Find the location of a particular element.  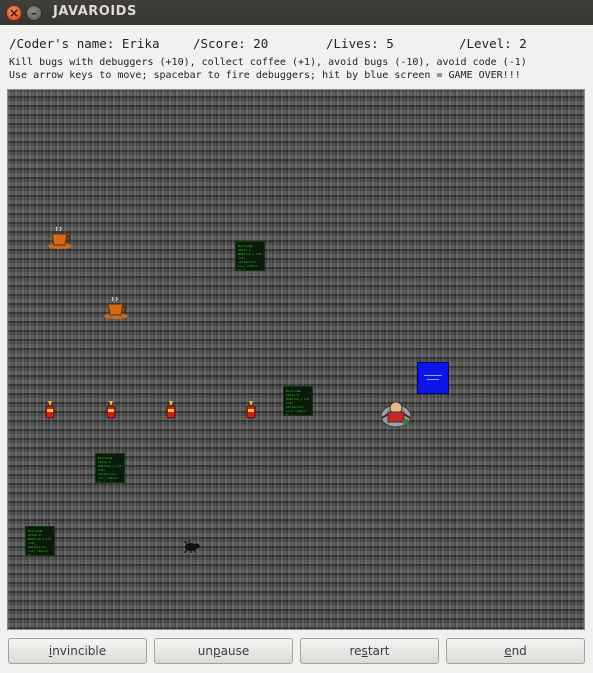

restart-button: restart is located at coordinates (369, 651).